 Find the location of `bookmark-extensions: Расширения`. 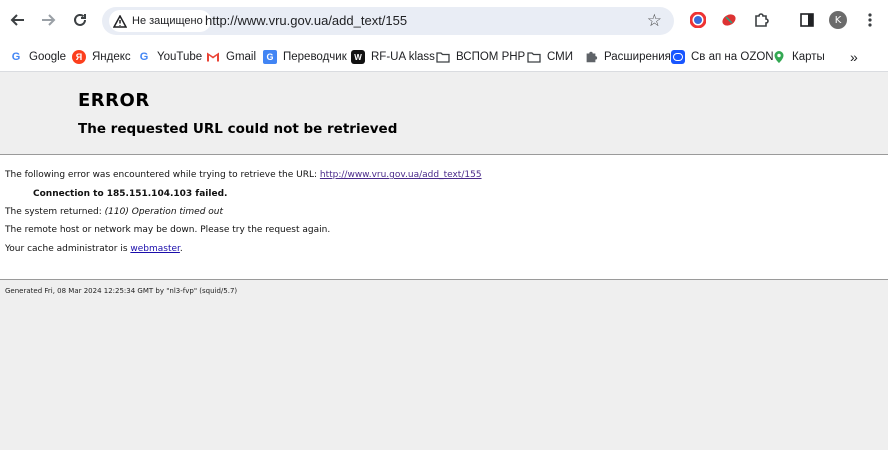

bookmark-extensions: Расширения is located at coordinates (627, 57).